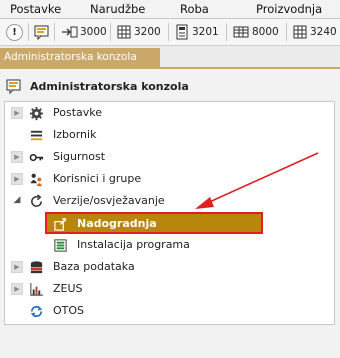 This screenshot has height=358, width=340. I want to click on toolbar-item-3200: 3200, so click(138, 32).